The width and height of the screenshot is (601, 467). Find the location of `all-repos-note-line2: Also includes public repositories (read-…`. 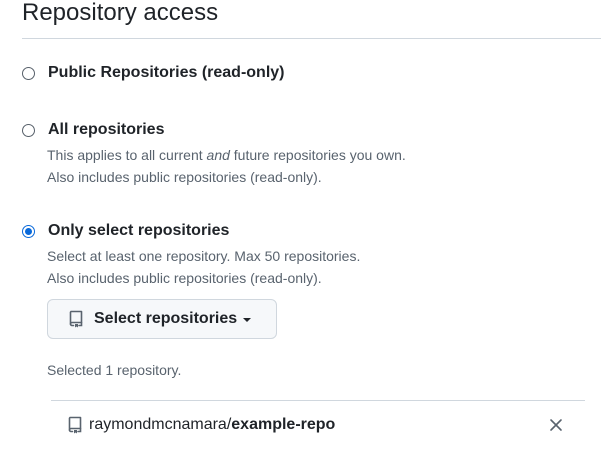

all-repos-note-line2: Also includes public repositories (read-… is located at coordinates (184, 177).